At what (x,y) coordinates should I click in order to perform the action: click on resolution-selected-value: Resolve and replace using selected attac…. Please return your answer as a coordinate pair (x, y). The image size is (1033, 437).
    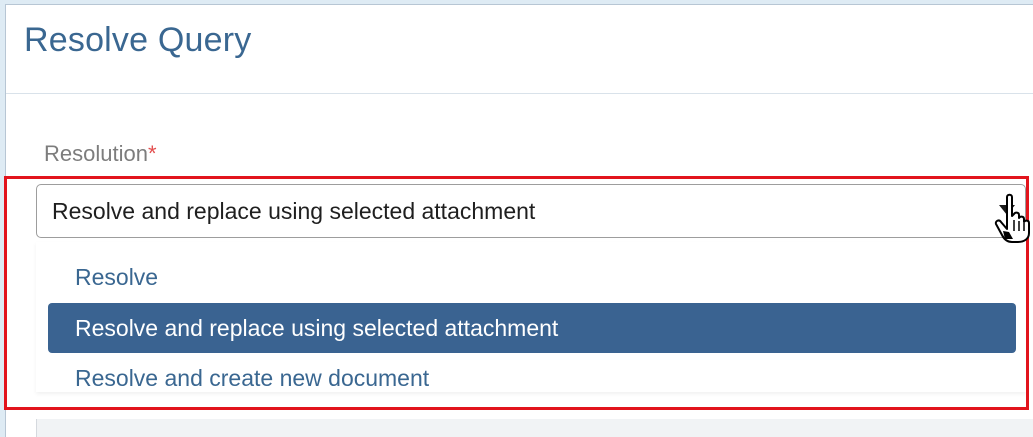
    Looking at the image, I should click on (294, 211).